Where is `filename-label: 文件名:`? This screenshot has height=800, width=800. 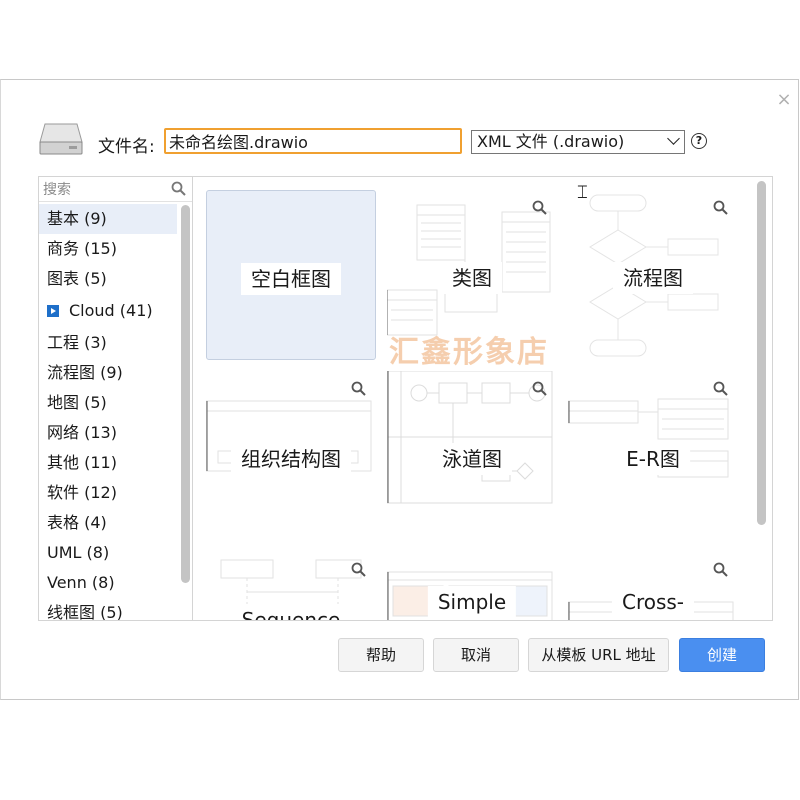
filename-label: 文件名: is located at coordinates (126, 147).